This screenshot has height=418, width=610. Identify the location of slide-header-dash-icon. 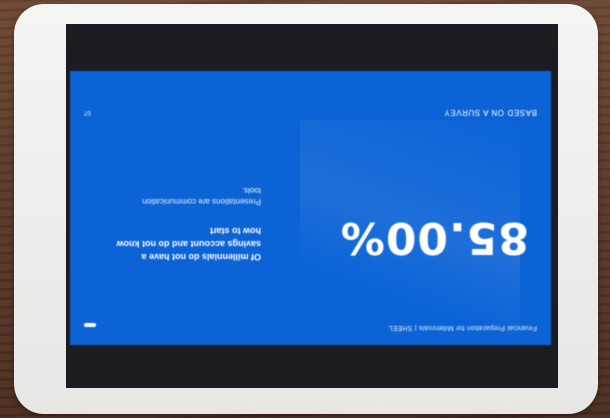
(90, 325).